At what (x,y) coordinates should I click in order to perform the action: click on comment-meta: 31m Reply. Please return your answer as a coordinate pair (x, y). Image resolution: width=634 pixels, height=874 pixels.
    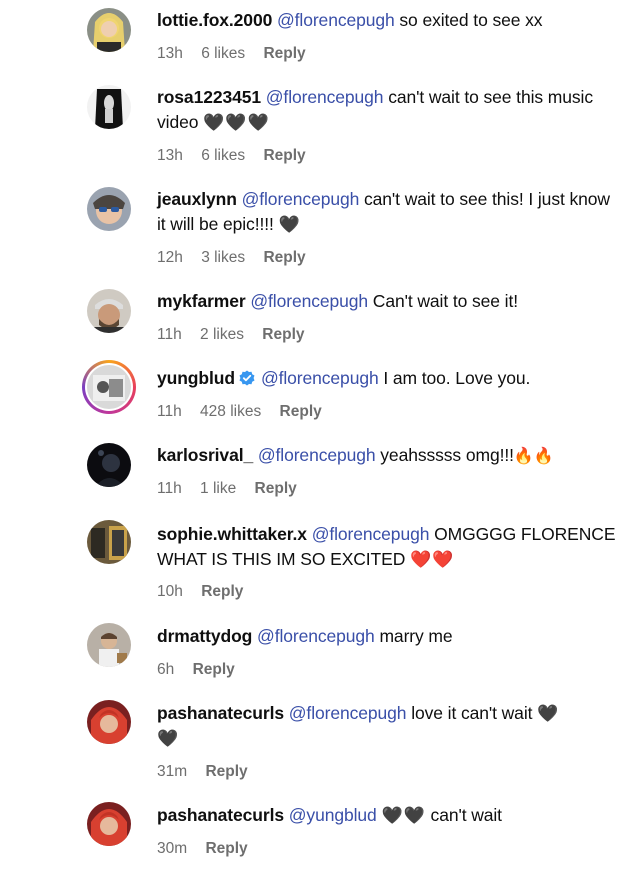
    Looking at the image, I should click on (209, 772).